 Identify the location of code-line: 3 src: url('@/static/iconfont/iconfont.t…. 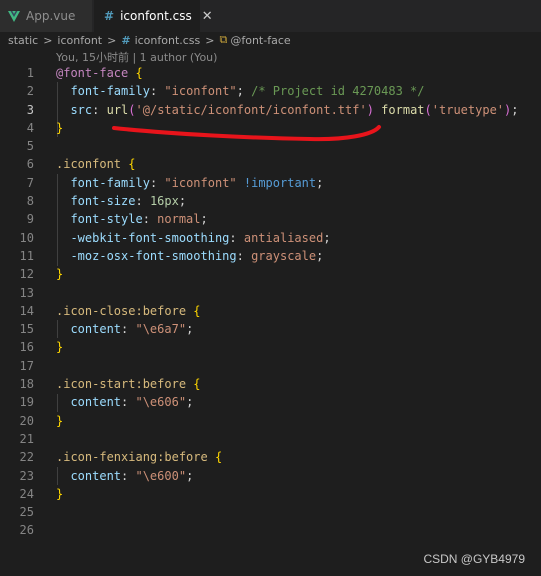
(270, 110).